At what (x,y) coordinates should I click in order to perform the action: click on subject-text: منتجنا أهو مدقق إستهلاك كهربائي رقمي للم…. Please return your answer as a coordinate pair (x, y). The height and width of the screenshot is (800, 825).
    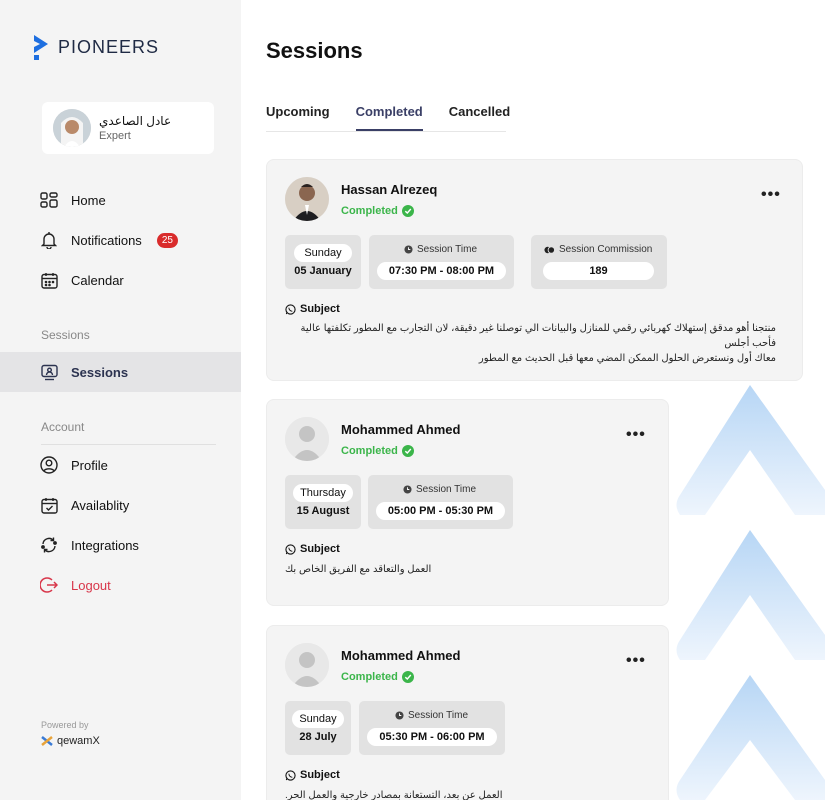
    Looking at the image, I should click on (526, 343).